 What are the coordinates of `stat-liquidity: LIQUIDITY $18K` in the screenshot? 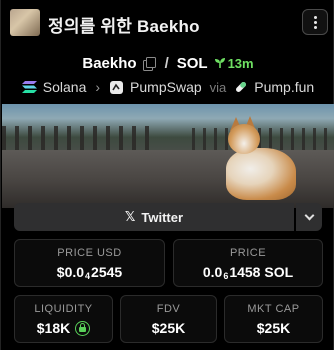 It's located at (63, 319).